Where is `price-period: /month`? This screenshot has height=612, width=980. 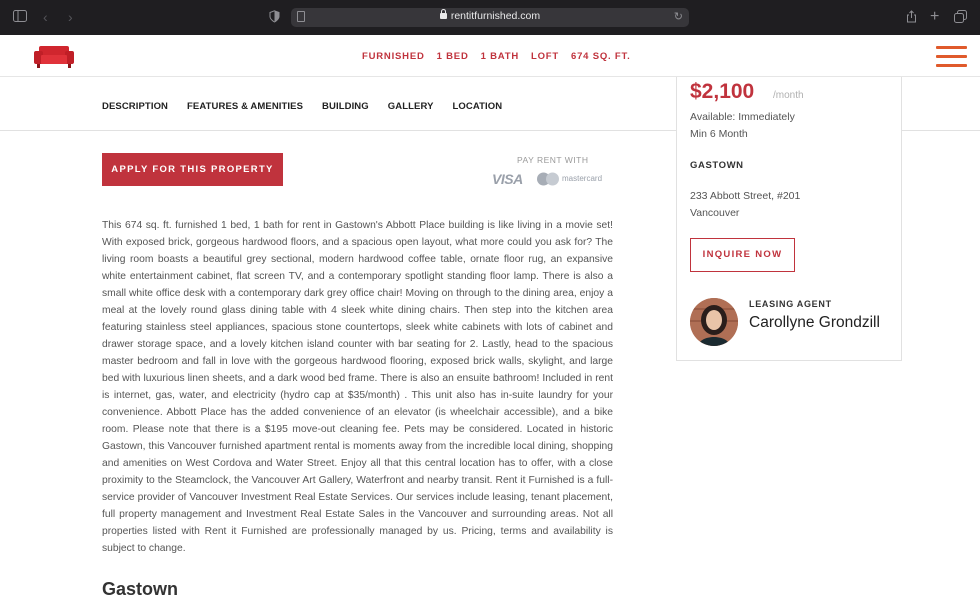 price-period: /month is located at coordinates (788, 95).